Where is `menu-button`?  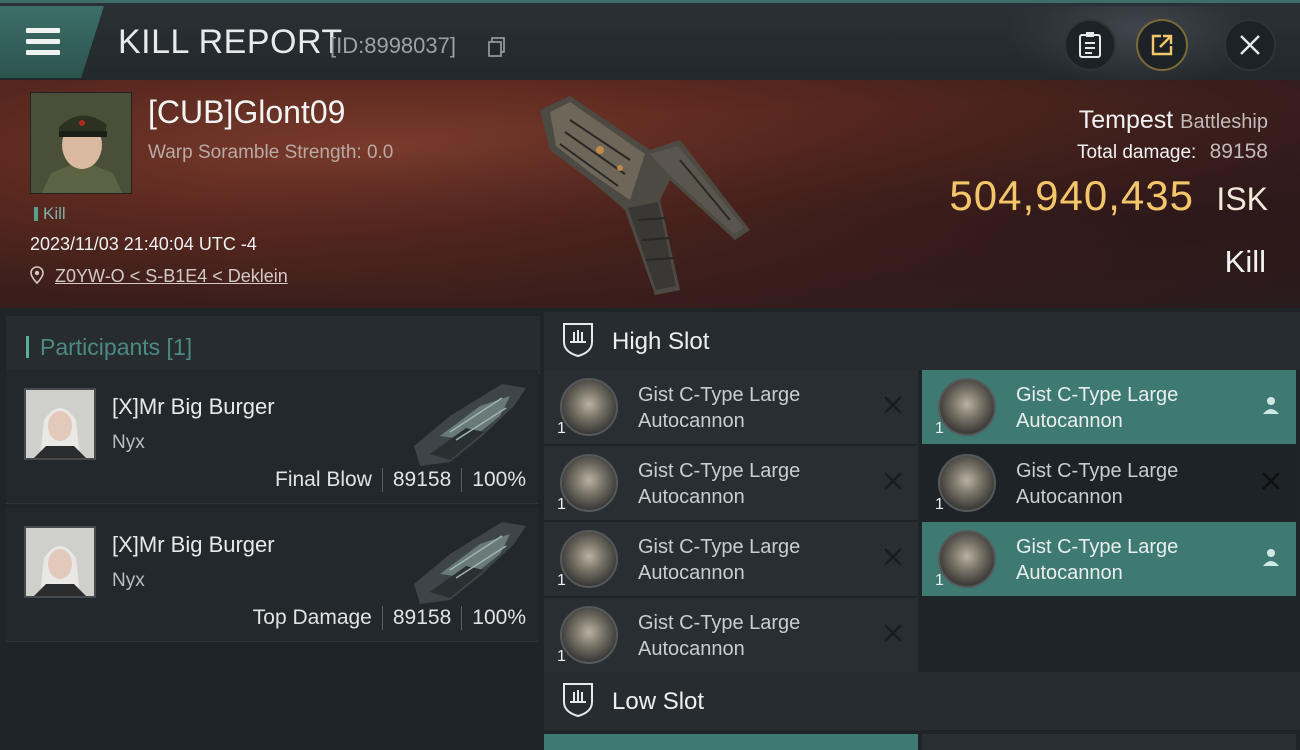
menu-button is located at coordinates (52, 42).